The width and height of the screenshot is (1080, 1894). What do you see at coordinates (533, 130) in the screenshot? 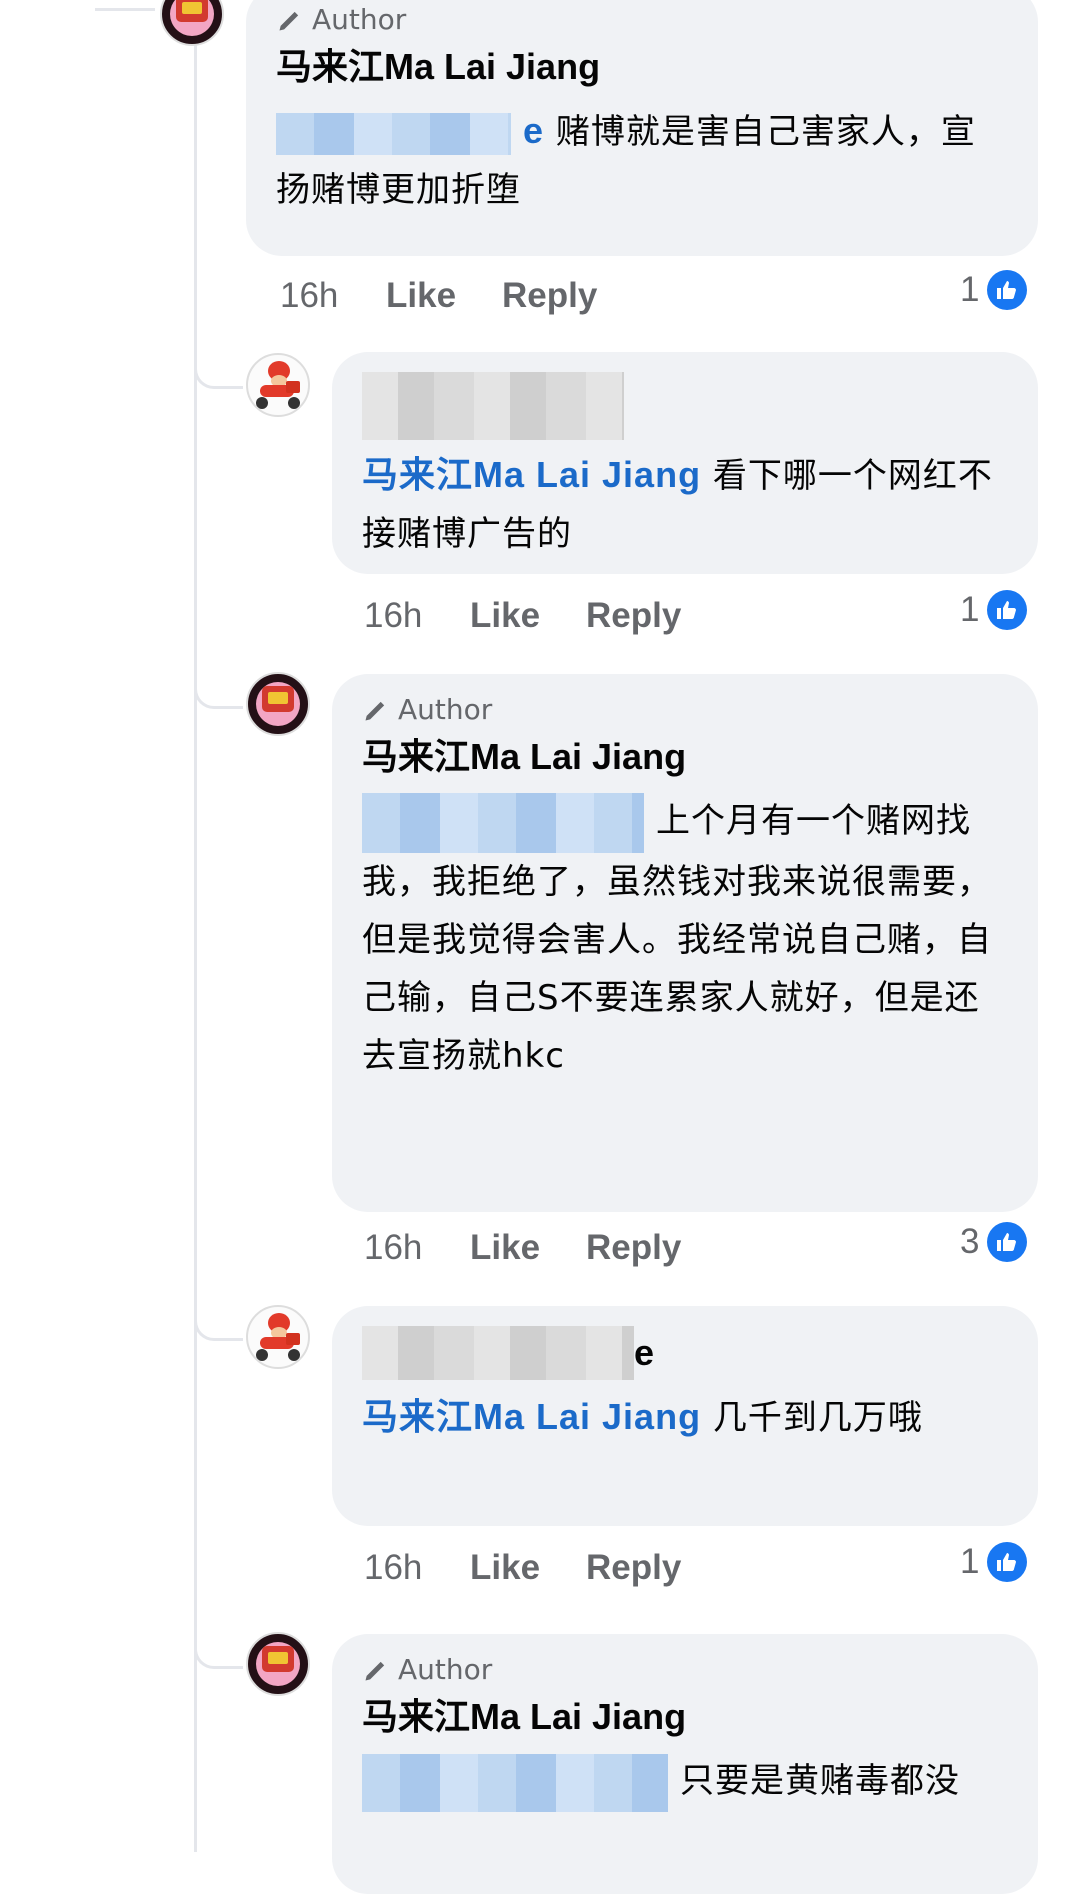
I see `mention-tail: e` at bounding box center [533, 130].